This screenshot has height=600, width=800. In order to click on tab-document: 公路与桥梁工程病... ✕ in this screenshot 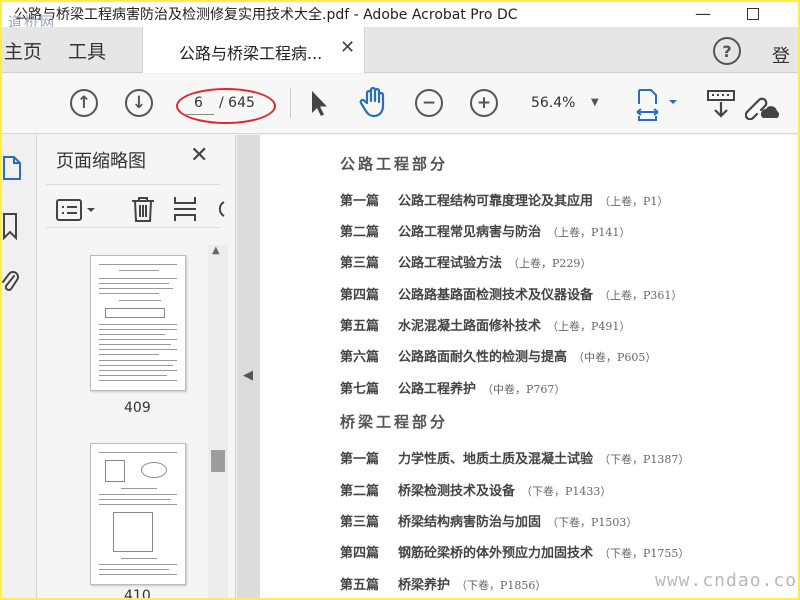, I will do `click(253, 50)`.